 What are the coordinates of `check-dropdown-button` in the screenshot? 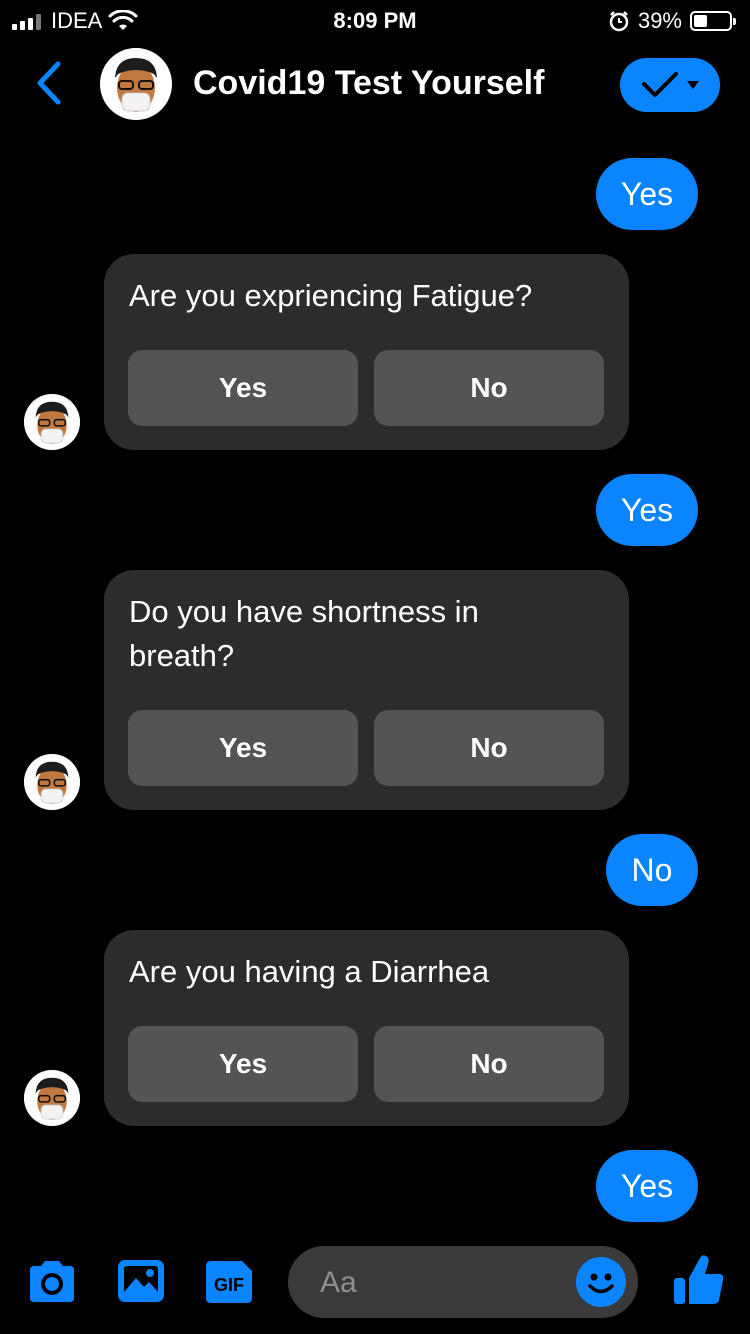 It's located at (670, 85).